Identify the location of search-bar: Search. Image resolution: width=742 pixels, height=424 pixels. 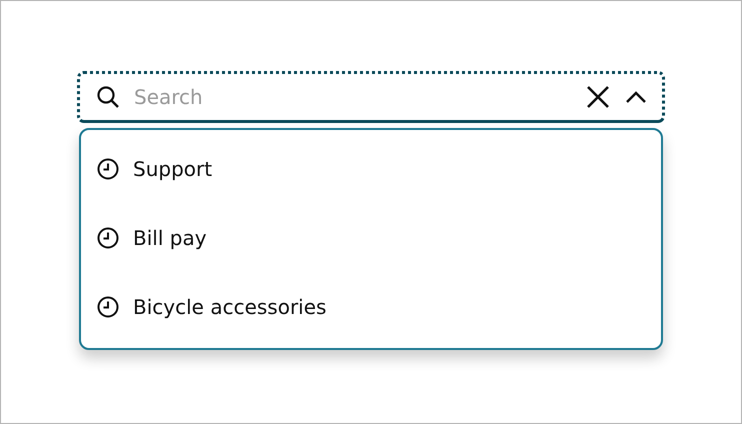
(371, 97).